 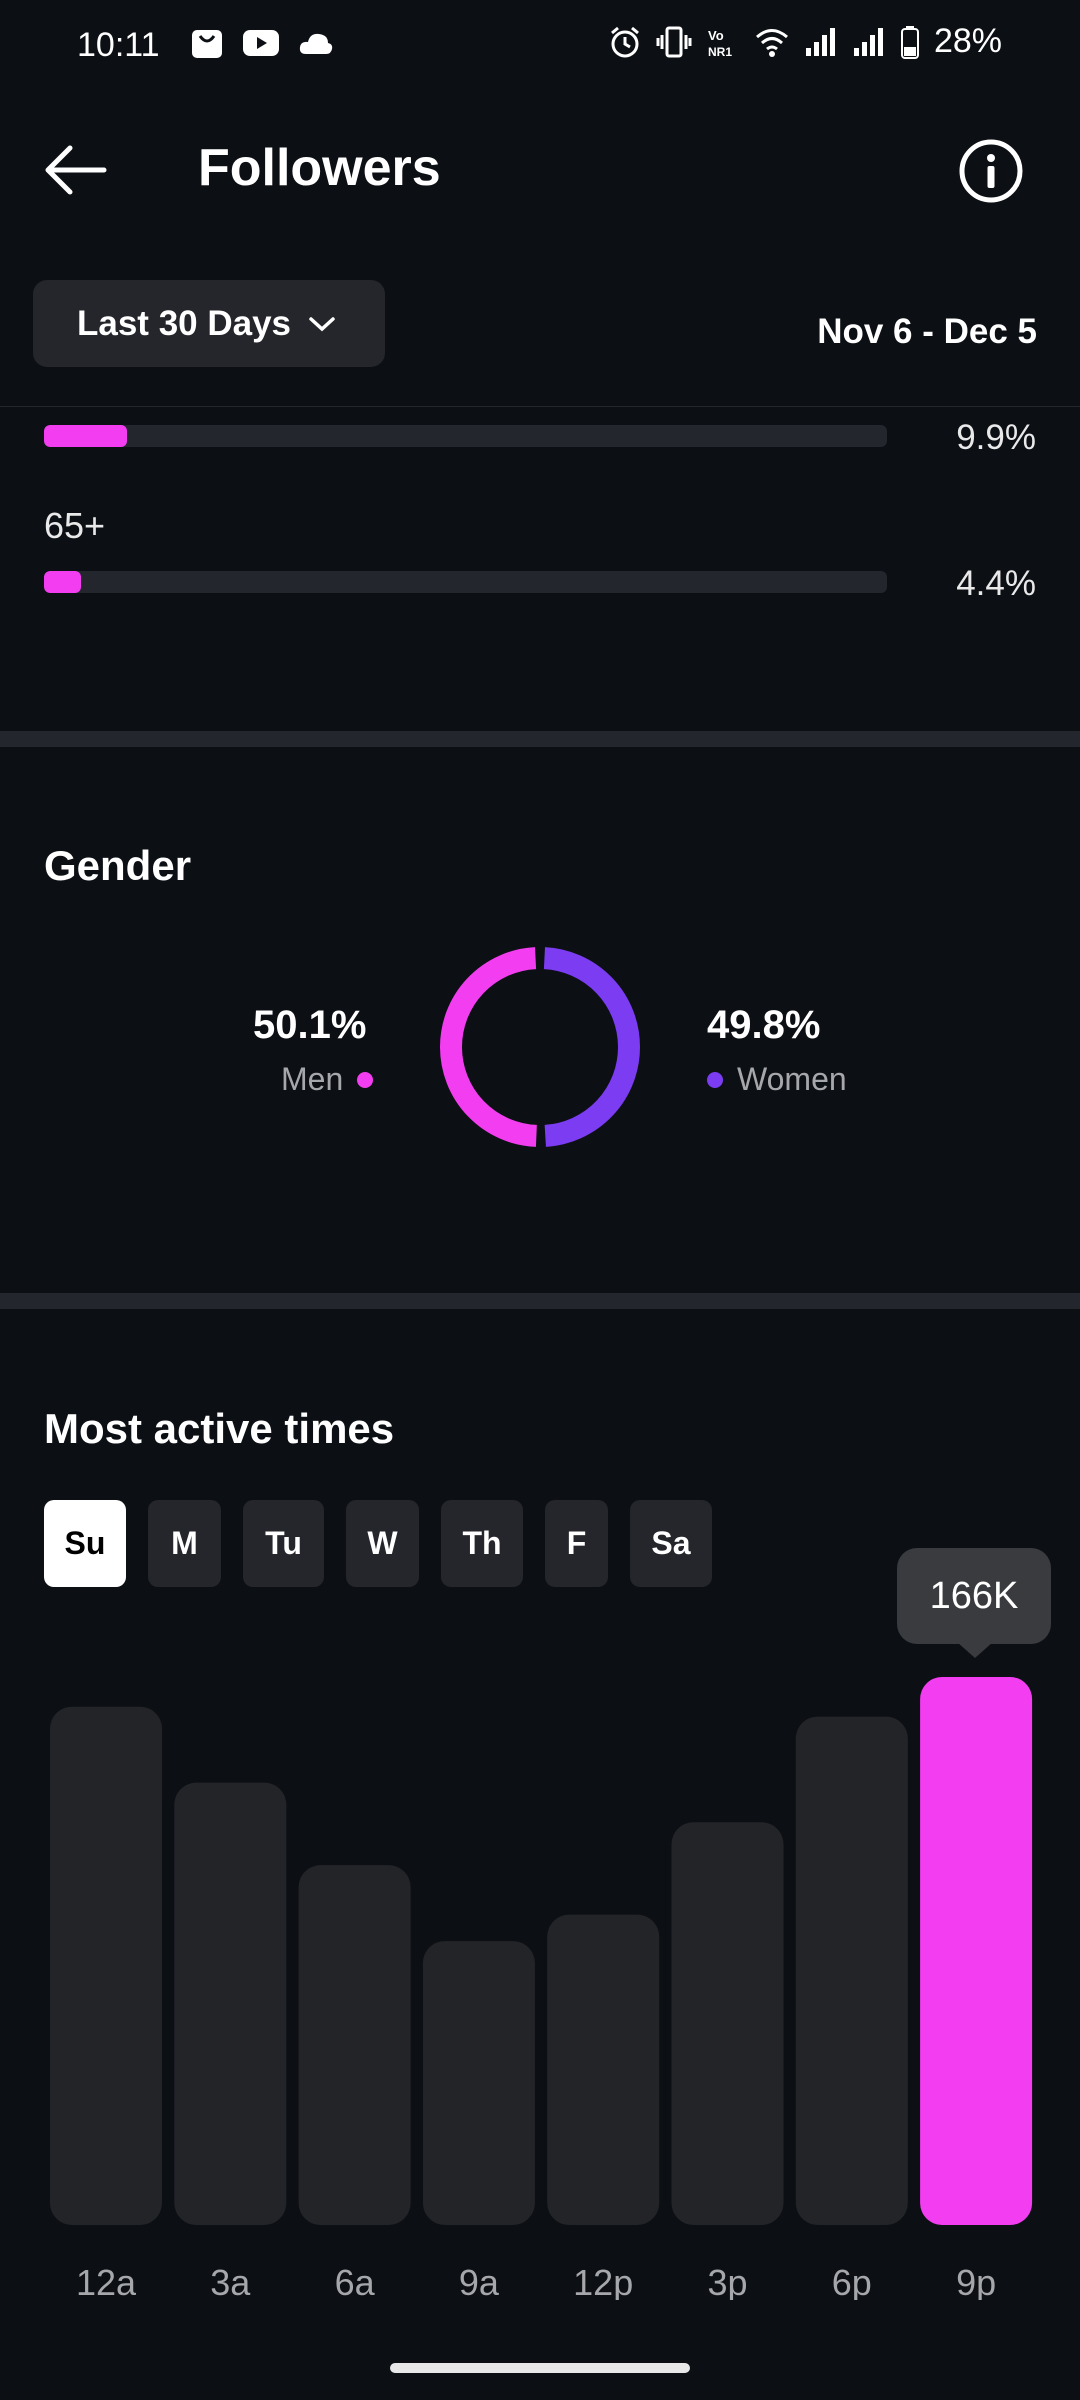 What do you see at coordinates (975, 1650) in the screenshot?
I see `tooltip-arrow` at bounding box center [975, 1650].